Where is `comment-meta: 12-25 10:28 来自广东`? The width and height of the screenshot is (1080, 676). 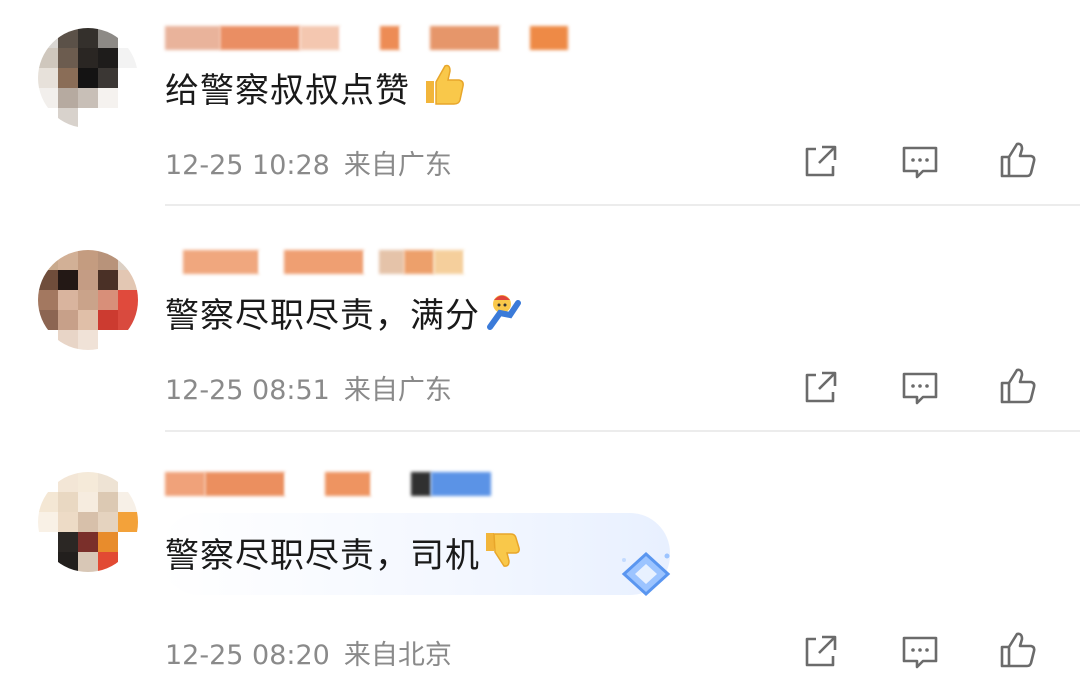
comment-meta: 12-25 10:28 来自广东 is located at coordinates (315, 162).